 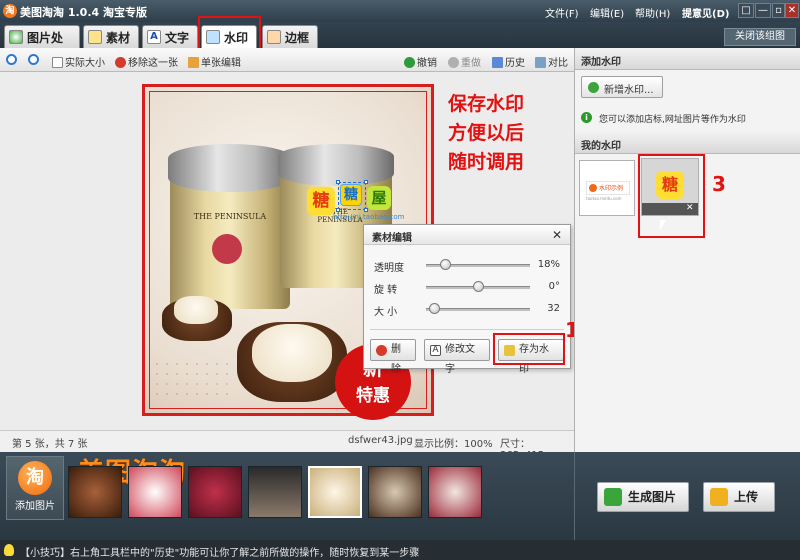 What do you see at coordinates (445, 264) in the screenshot?
I see `opacity-slider-knob` at bounding box center [445, 264].